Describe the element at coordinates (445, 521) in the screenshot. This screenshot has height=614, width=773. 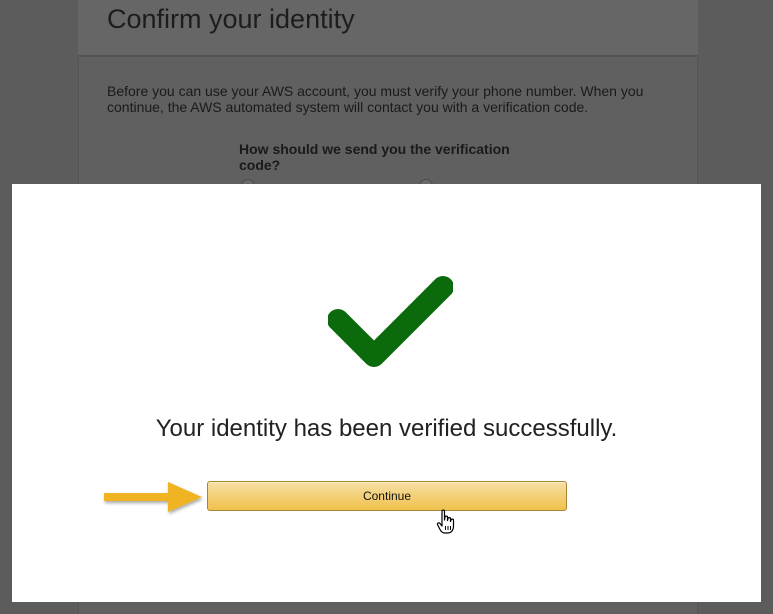
I see `hand-cursor-icon` at that location.